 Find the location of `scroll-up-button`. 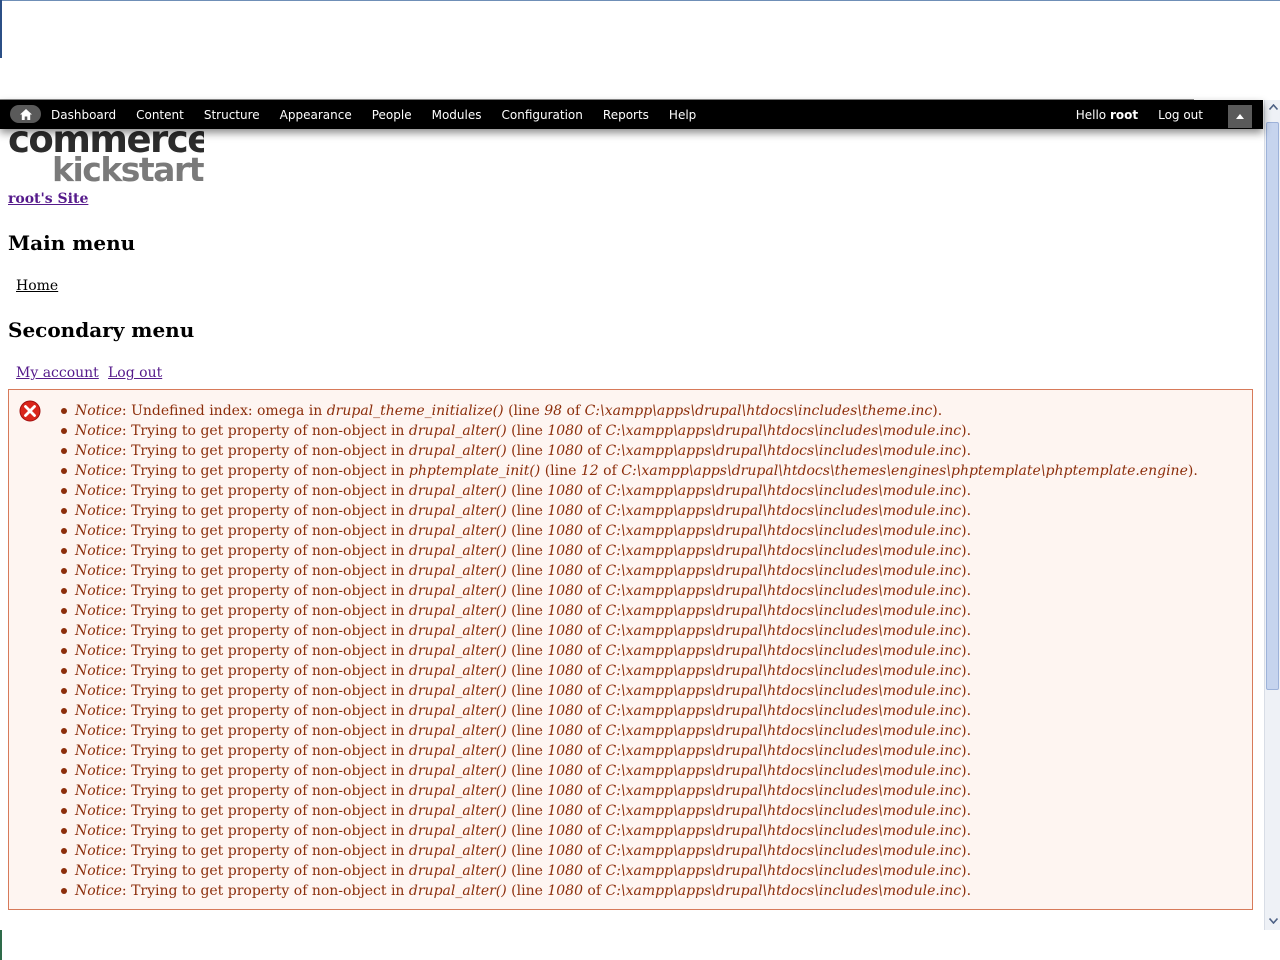

scroll-up-button is located at coordinates (1272, 107).